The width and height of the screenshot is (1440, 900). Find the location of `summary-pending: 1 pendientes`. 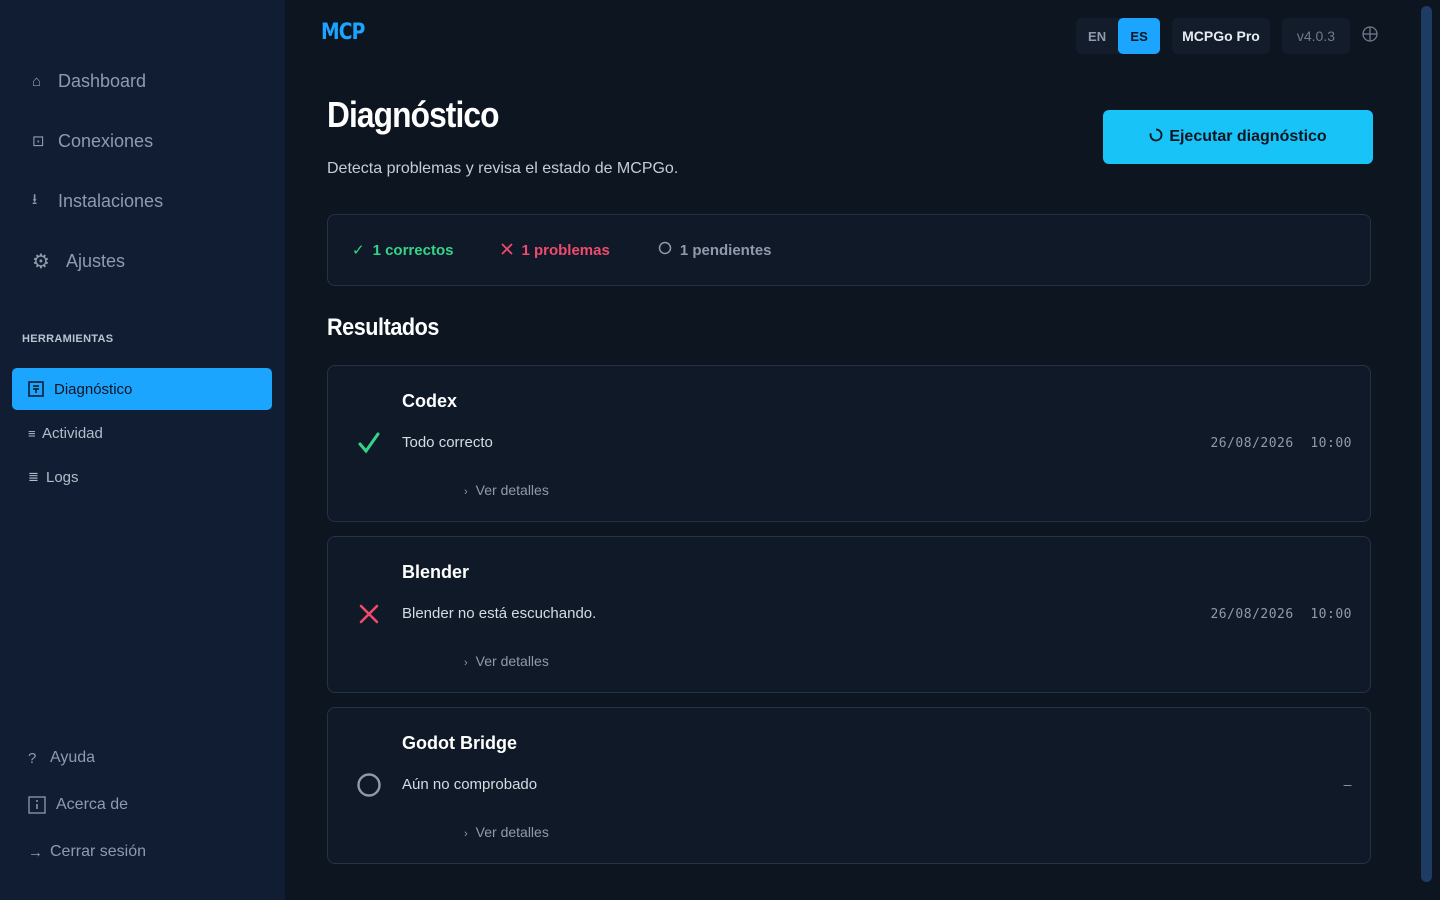

summary-pending: 1 pendientes is located at coordinates (715, 250).